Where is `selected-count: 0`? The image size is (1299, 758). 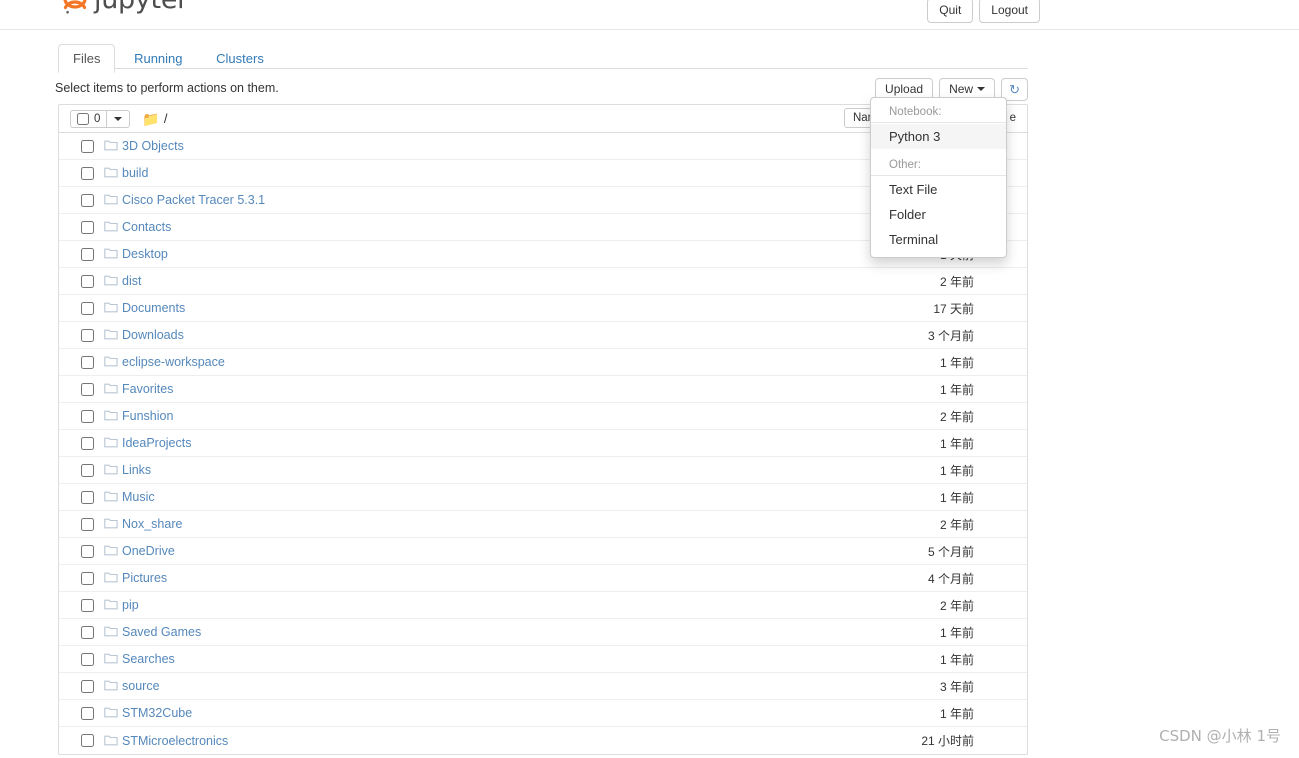
selected-count: 0 is located at coordinates (97, 118).